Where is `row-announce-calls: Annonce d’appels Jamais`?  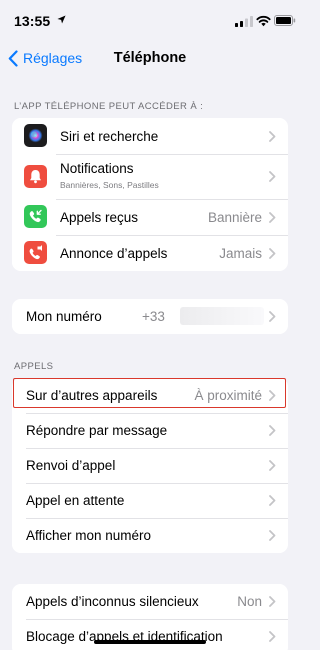 row-announce-calls: Annonce d’appels Jamais is located at coordinates (150, 253).